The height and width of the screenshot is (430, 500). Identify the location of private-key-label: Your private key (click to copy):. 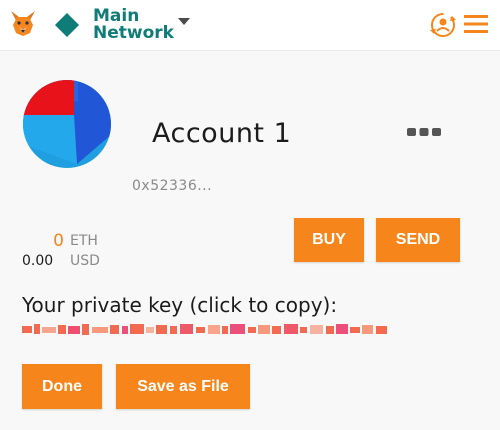
(180, 305).